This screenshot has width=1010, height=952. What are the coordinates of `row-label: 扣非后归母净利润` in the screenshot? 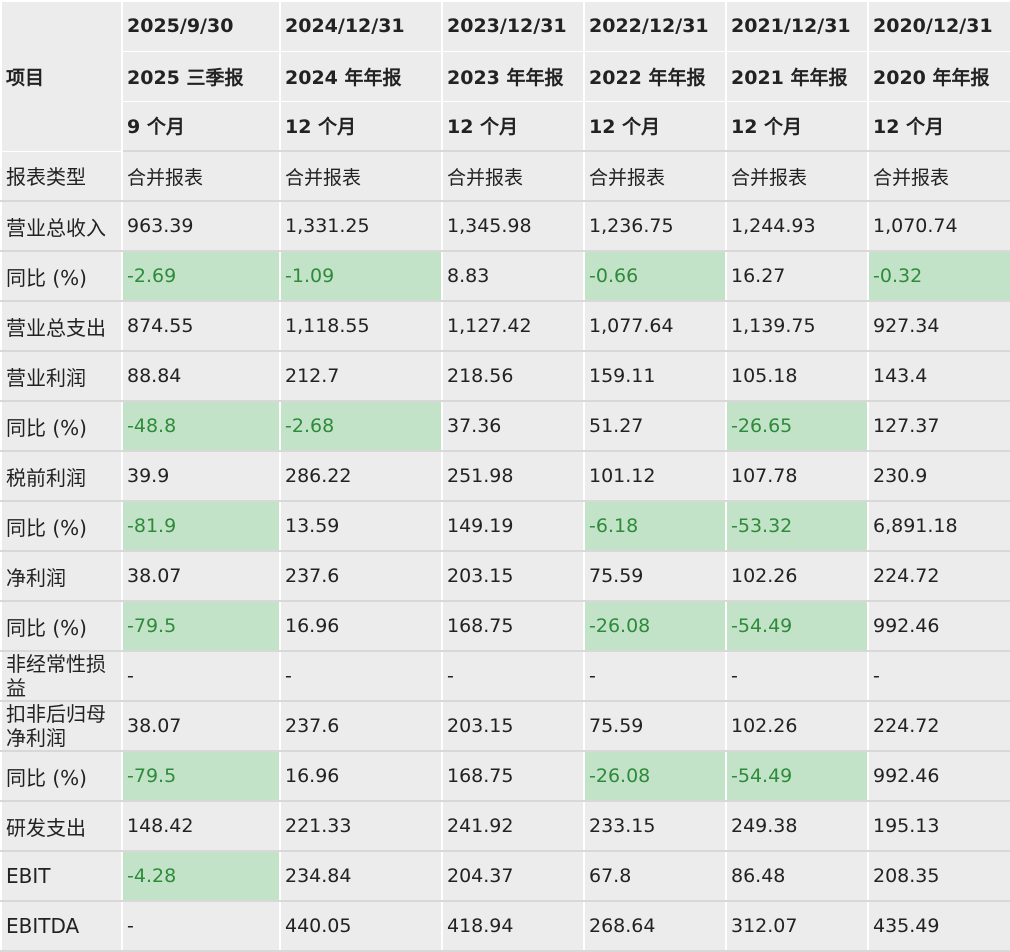 It's located at (61, 726).